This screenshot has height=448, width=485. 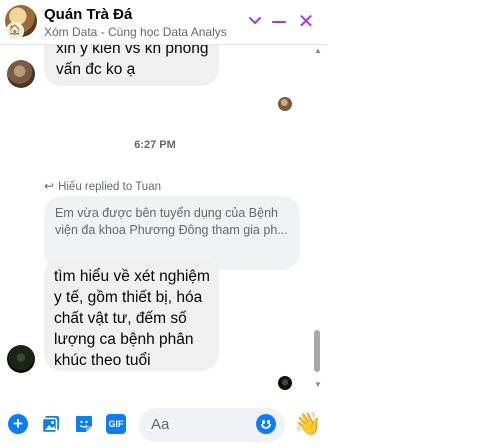 What do you see at coordinates (116, 424) in the screenshot?
I see `gif-icon: GIF` at bounding box center [116, 424].